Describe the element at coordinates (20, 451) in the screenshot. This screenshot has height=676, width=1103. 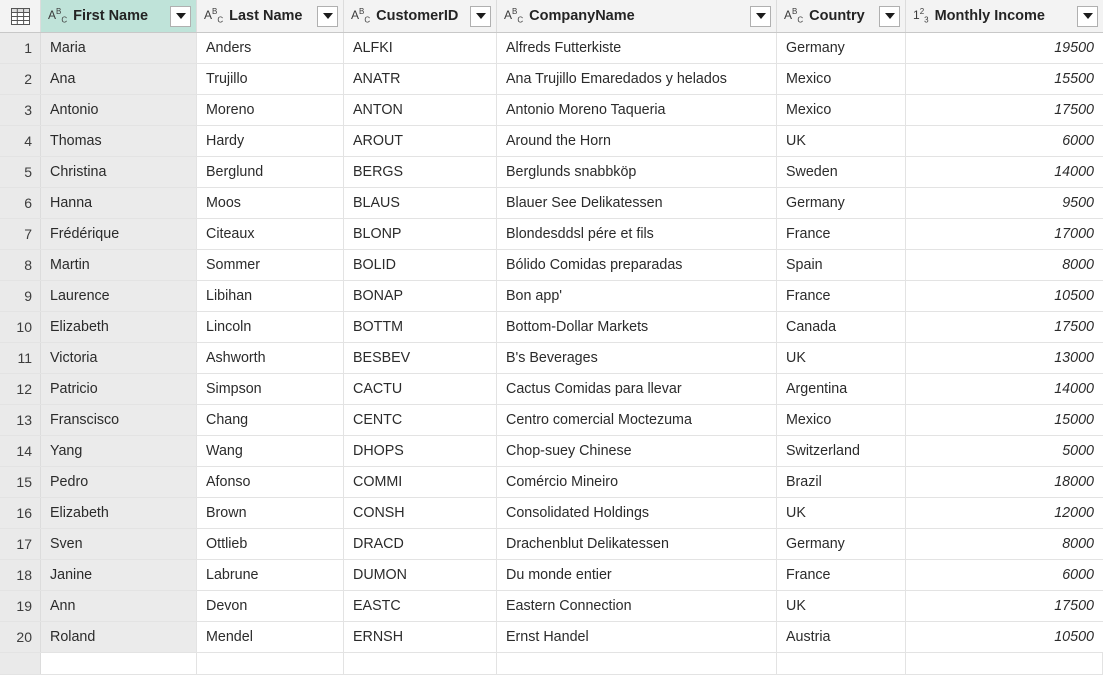
I see `row-number: 14` at that location.